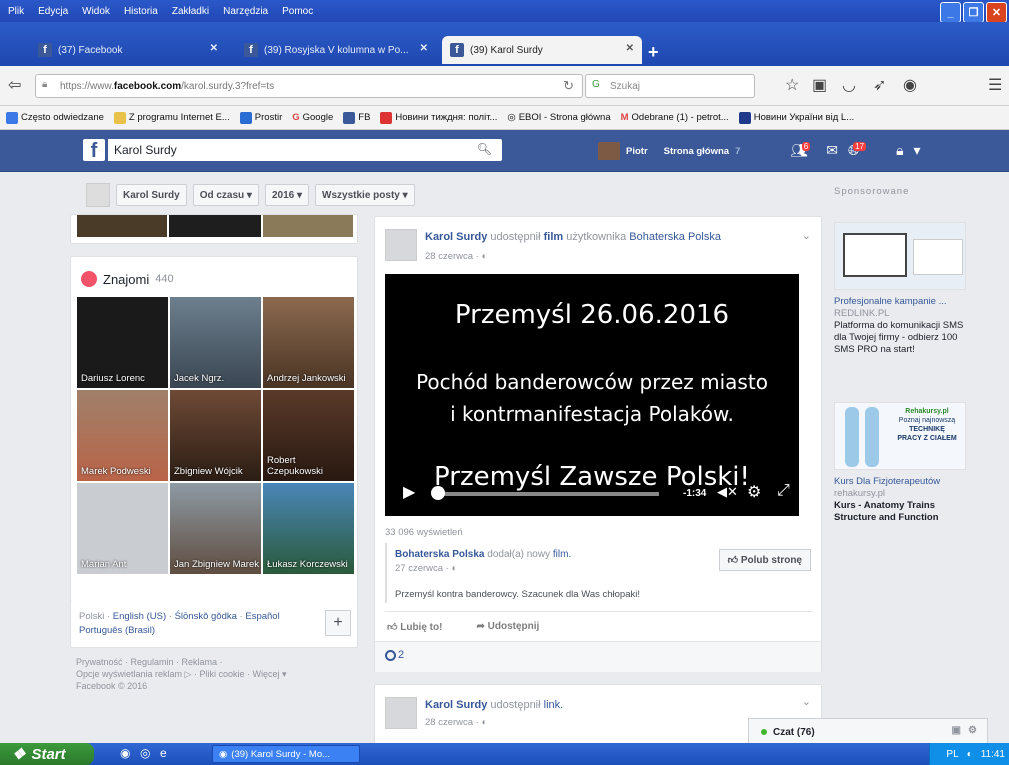 This screenshot has height=765, width=1009. Describe the element at coordinates (653, 52) in the screenshot. I see `new-tab-plus-icon: +` at that location.